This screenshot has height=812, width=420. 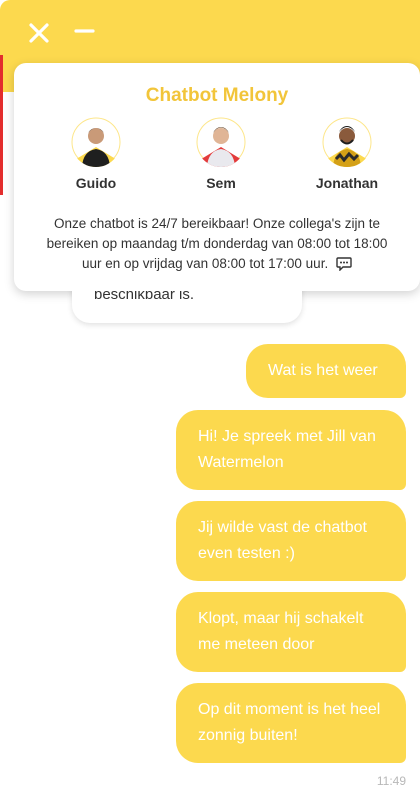 What do you see at coordinates (391, 781) in the screenshot?
I see `message-timestamp: 11:49` at bounding box center [391, 781].